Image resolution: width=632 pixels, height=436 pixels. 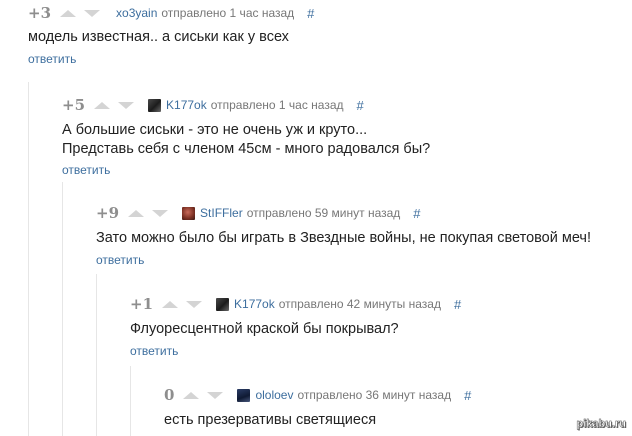 I want to click on comment-header: +5 K177ok отправлено 1 час назад #, so click(x=246, y=105).